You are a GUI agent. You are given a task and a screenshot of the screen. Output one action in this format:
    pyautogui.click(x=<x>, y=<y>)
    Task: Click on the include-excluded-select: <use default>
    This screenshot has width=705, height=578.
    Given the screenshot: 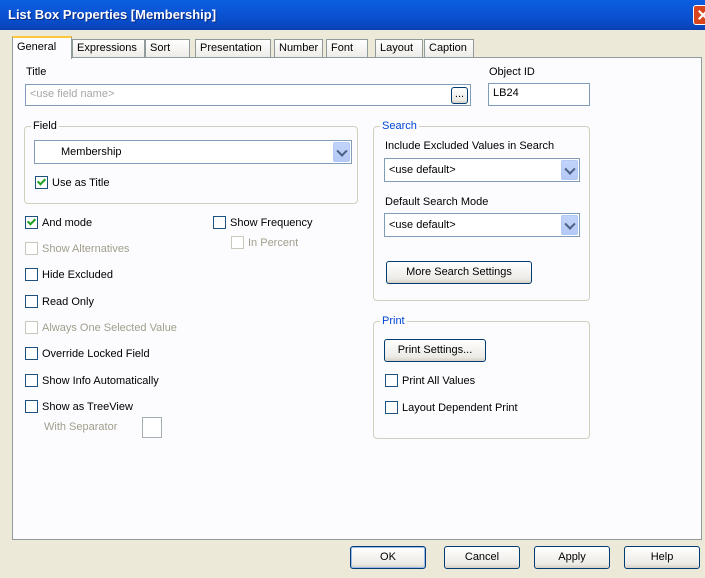 What is the action you would take?
    pyautogui.click(x=482, y=170)
    